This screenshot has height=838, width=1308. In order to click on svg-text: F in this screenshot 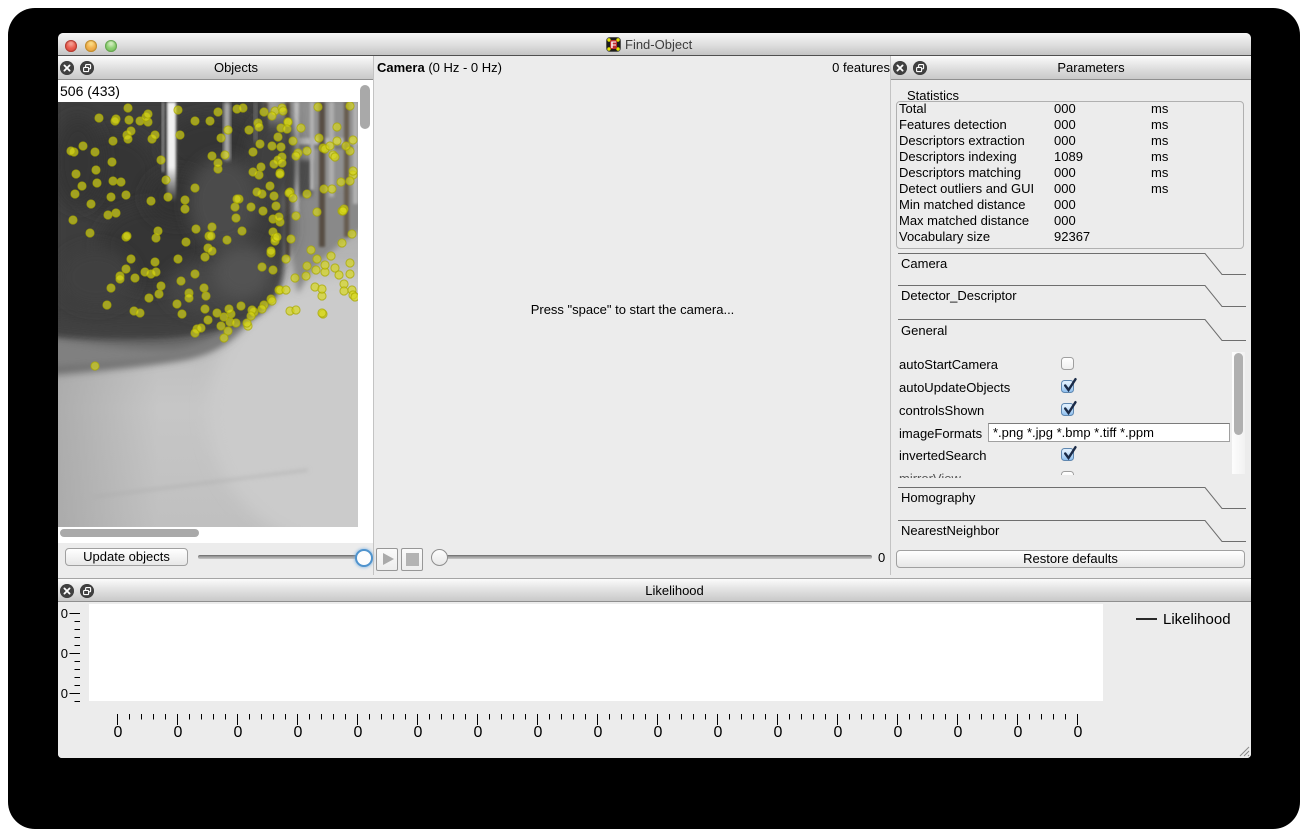, I will do `click(614, 45)`.